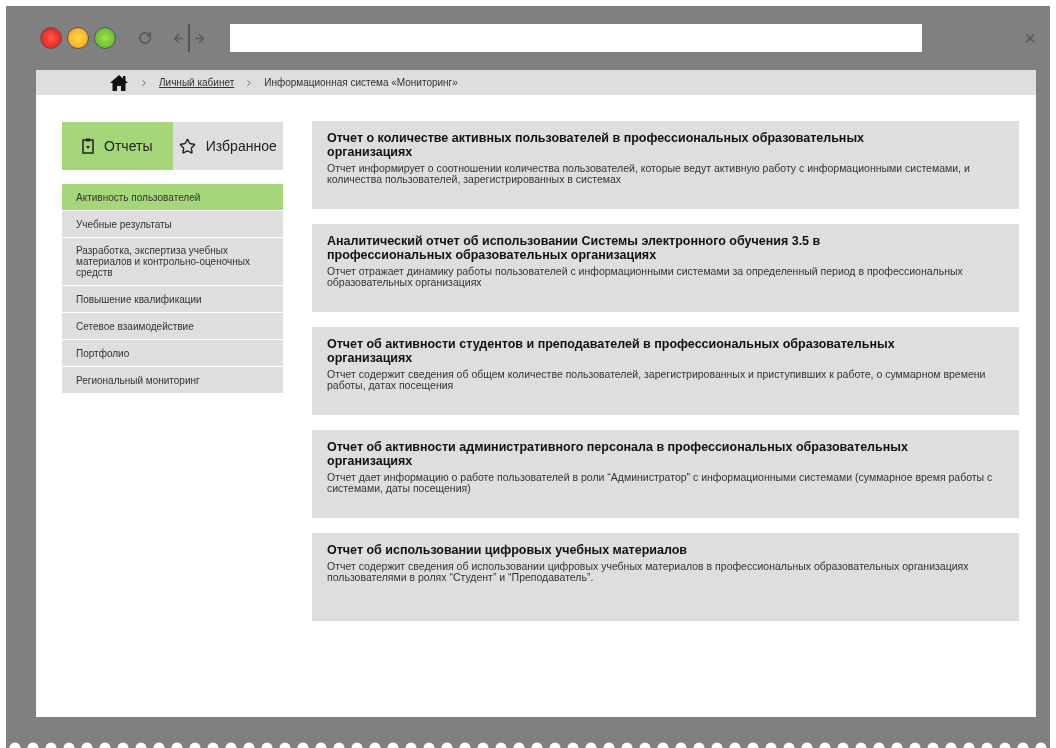 The width and height of the screenshot is (1056, 748). What do you see at coordinates (119, 82) in the screenshot?
I see `home-icon` at bounding box center [119, 82].